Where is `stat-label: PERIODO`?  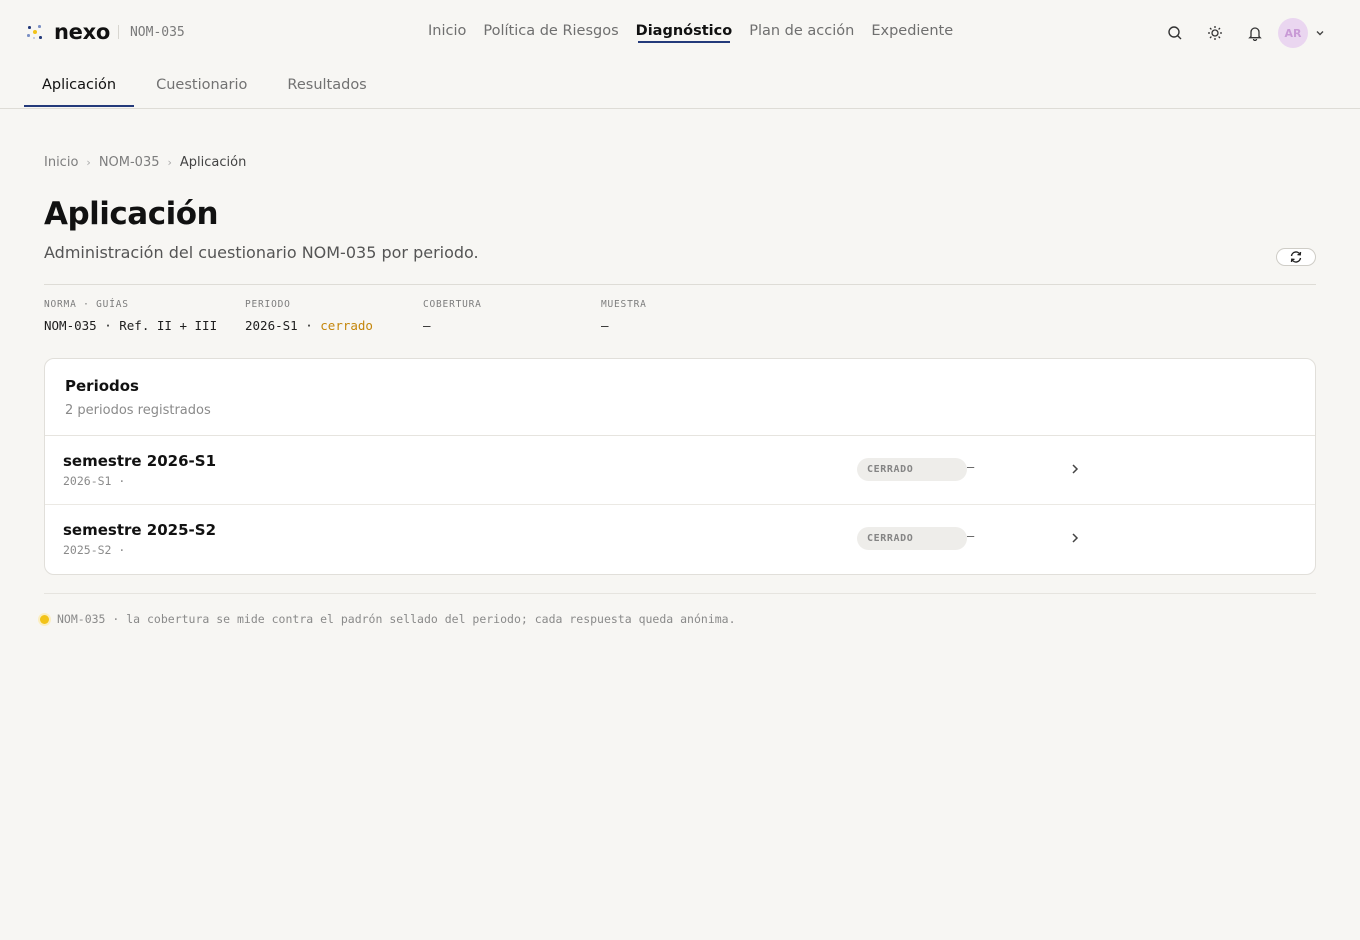
stat-label: PERIODO is located at coordinates (268, 304).